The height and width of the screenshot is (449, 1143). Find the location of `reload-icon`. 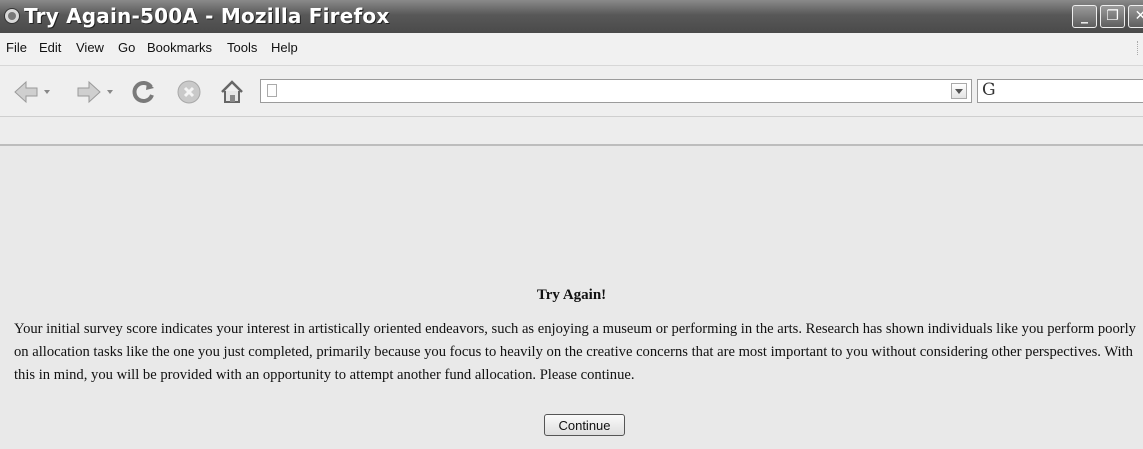

reload-icon is located at coordinates (144, 92).